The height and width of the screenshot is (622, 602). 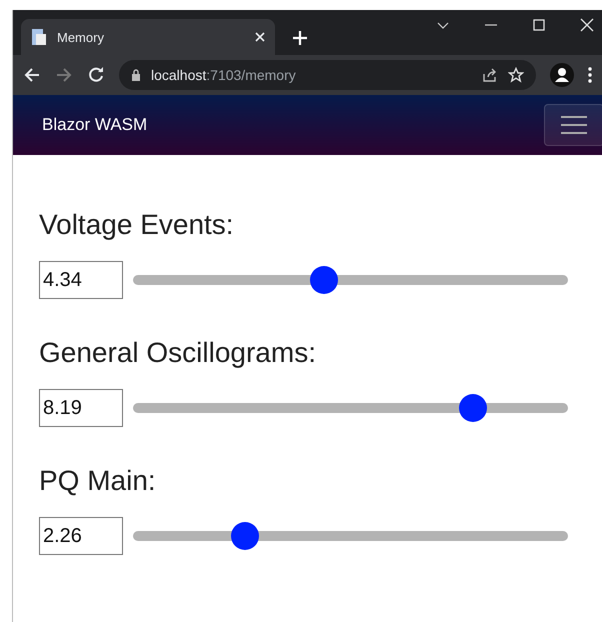 I want to click on maximize-icon, so click(x=539, y=25).